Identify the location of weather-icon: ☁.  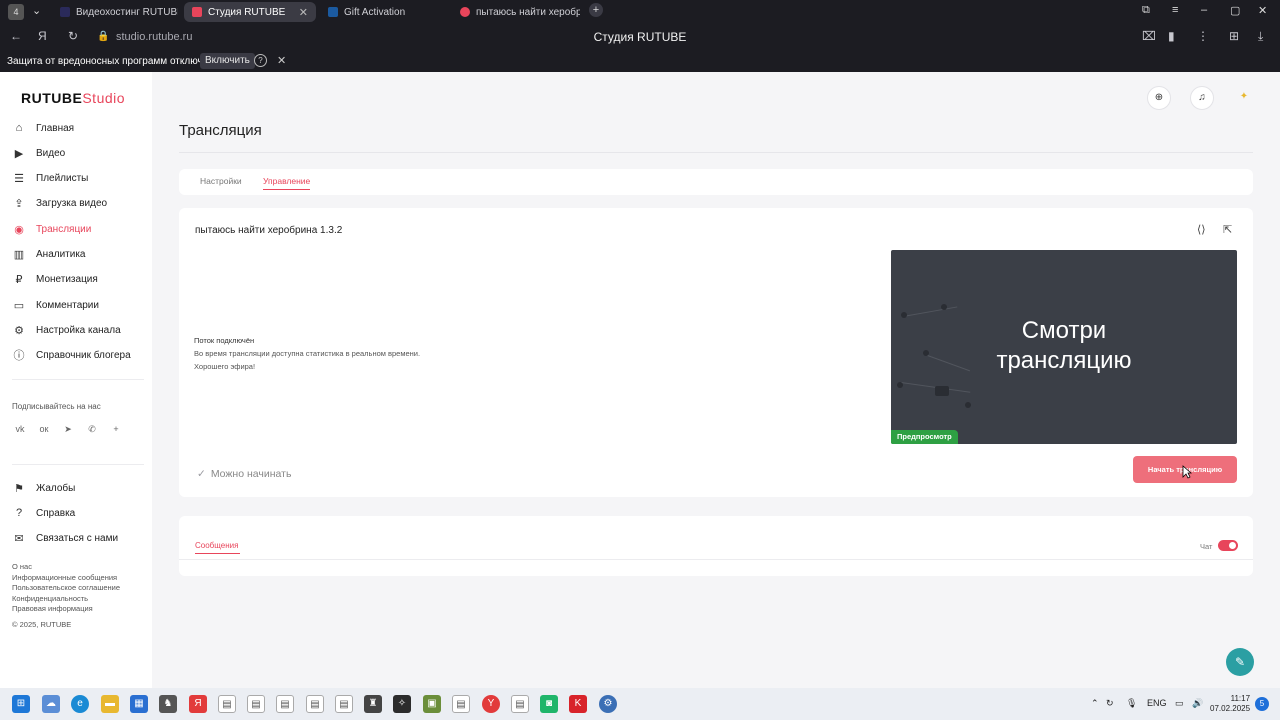
(51, 704).